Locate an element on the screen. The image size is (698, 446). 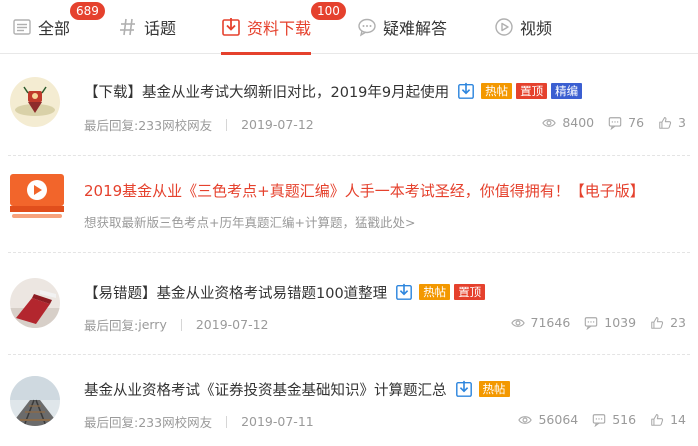
tab-bar: 全部 689 话题 资料下载 100 疑难解答 视频 is located at coordinates (349, 27).